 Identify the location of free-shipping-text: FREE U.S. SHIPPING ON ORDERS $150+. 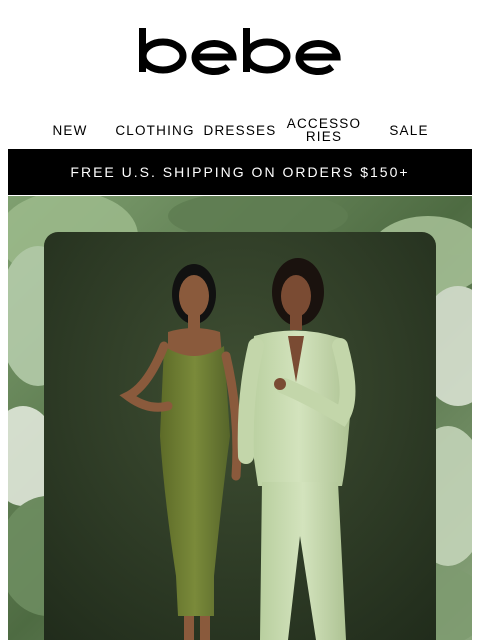
(240, 172).